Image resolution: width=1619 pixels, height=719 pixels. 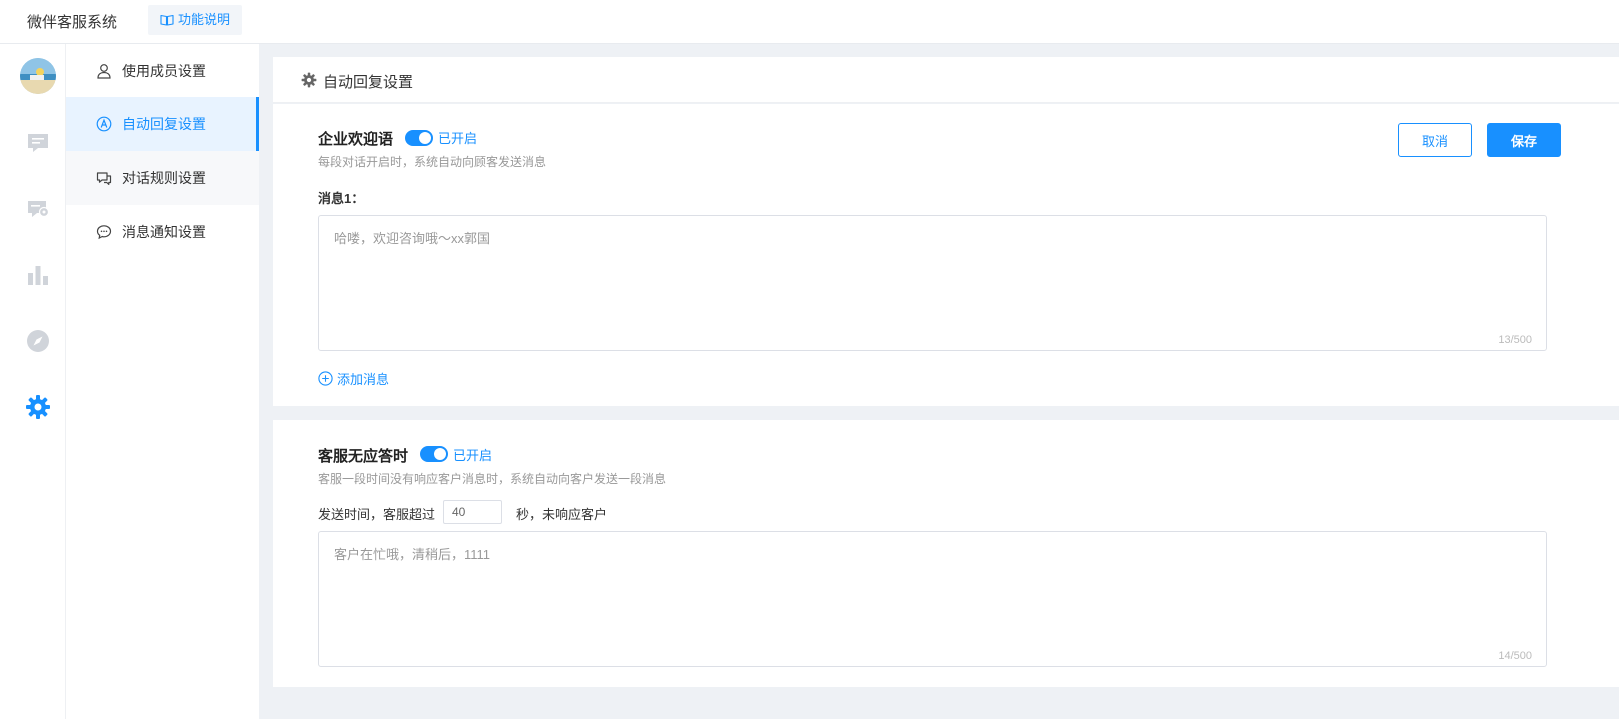 I want to click on help-tab: 功能说明, so click(x=195, y=20).